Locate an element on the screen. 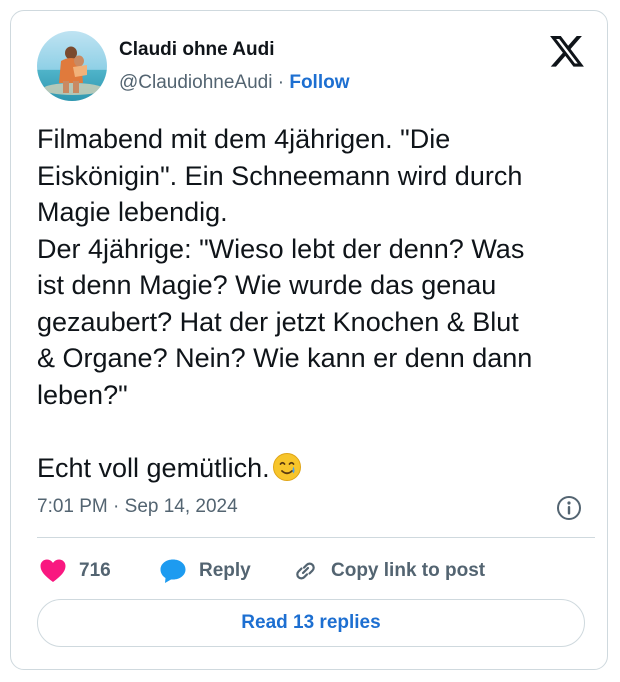 The height and width of the screenshot is (682, 620). like-button: 716 is located at coordinates (75, 571).